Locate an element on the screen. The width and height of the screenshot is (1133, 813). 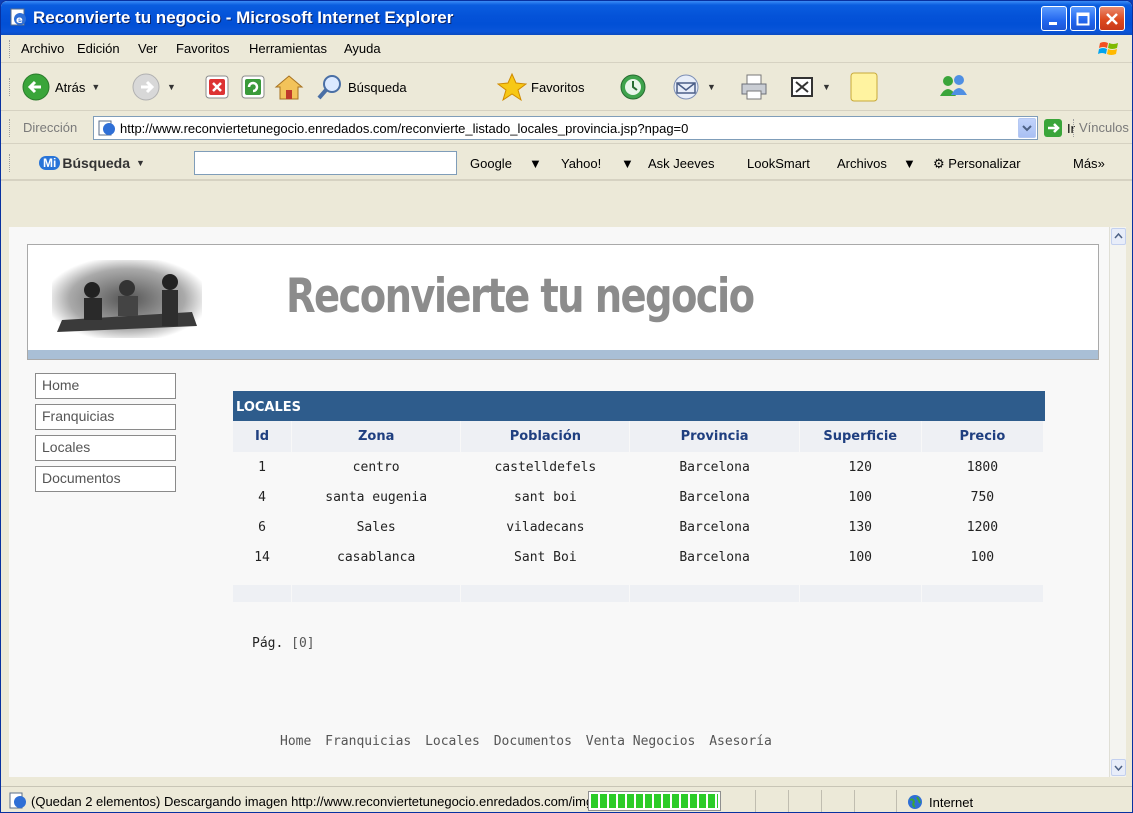
table-row: 6 Sales viladecans Barcelona 130 1200 is located at coordinates (638, 527).